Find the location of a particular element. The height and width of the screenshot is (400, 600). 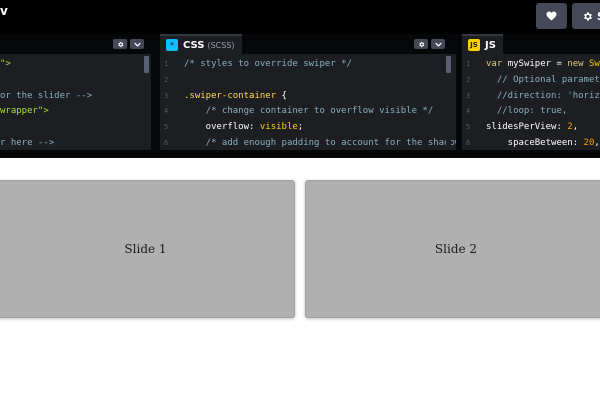

code-token: //loop: true, is located at coordinates (527, 111).